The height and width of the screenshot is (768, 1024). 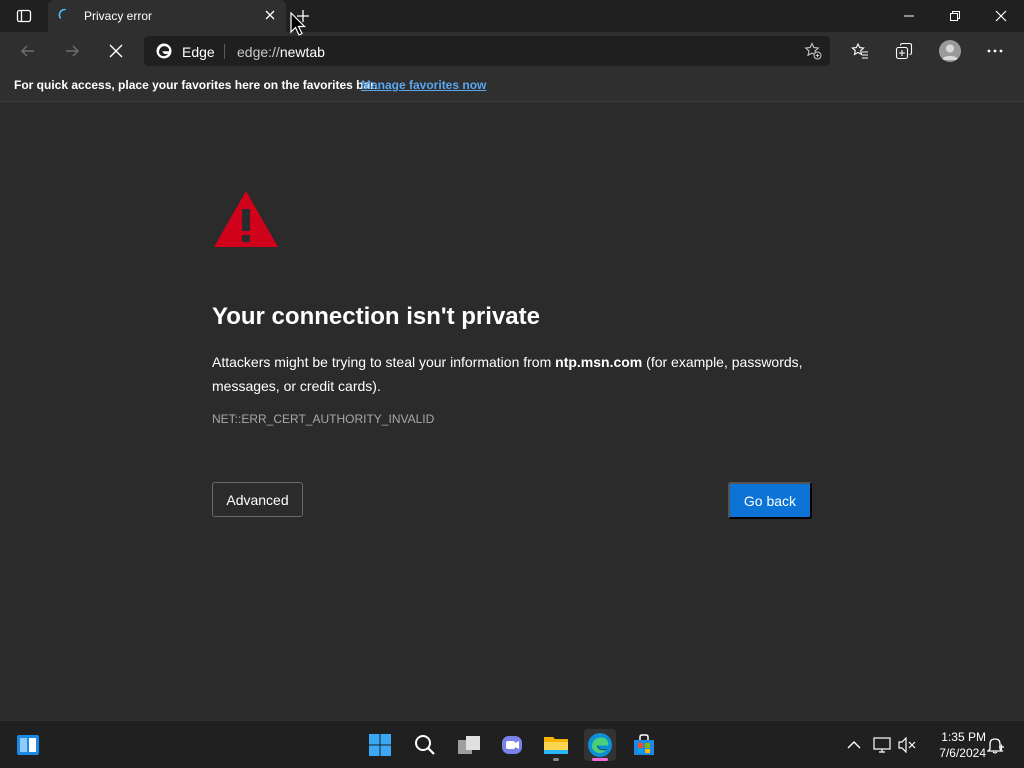 What do you see at coordinates (380, 745) in the screenshot?
I see `start-icon` at bounding box center [380, 745].